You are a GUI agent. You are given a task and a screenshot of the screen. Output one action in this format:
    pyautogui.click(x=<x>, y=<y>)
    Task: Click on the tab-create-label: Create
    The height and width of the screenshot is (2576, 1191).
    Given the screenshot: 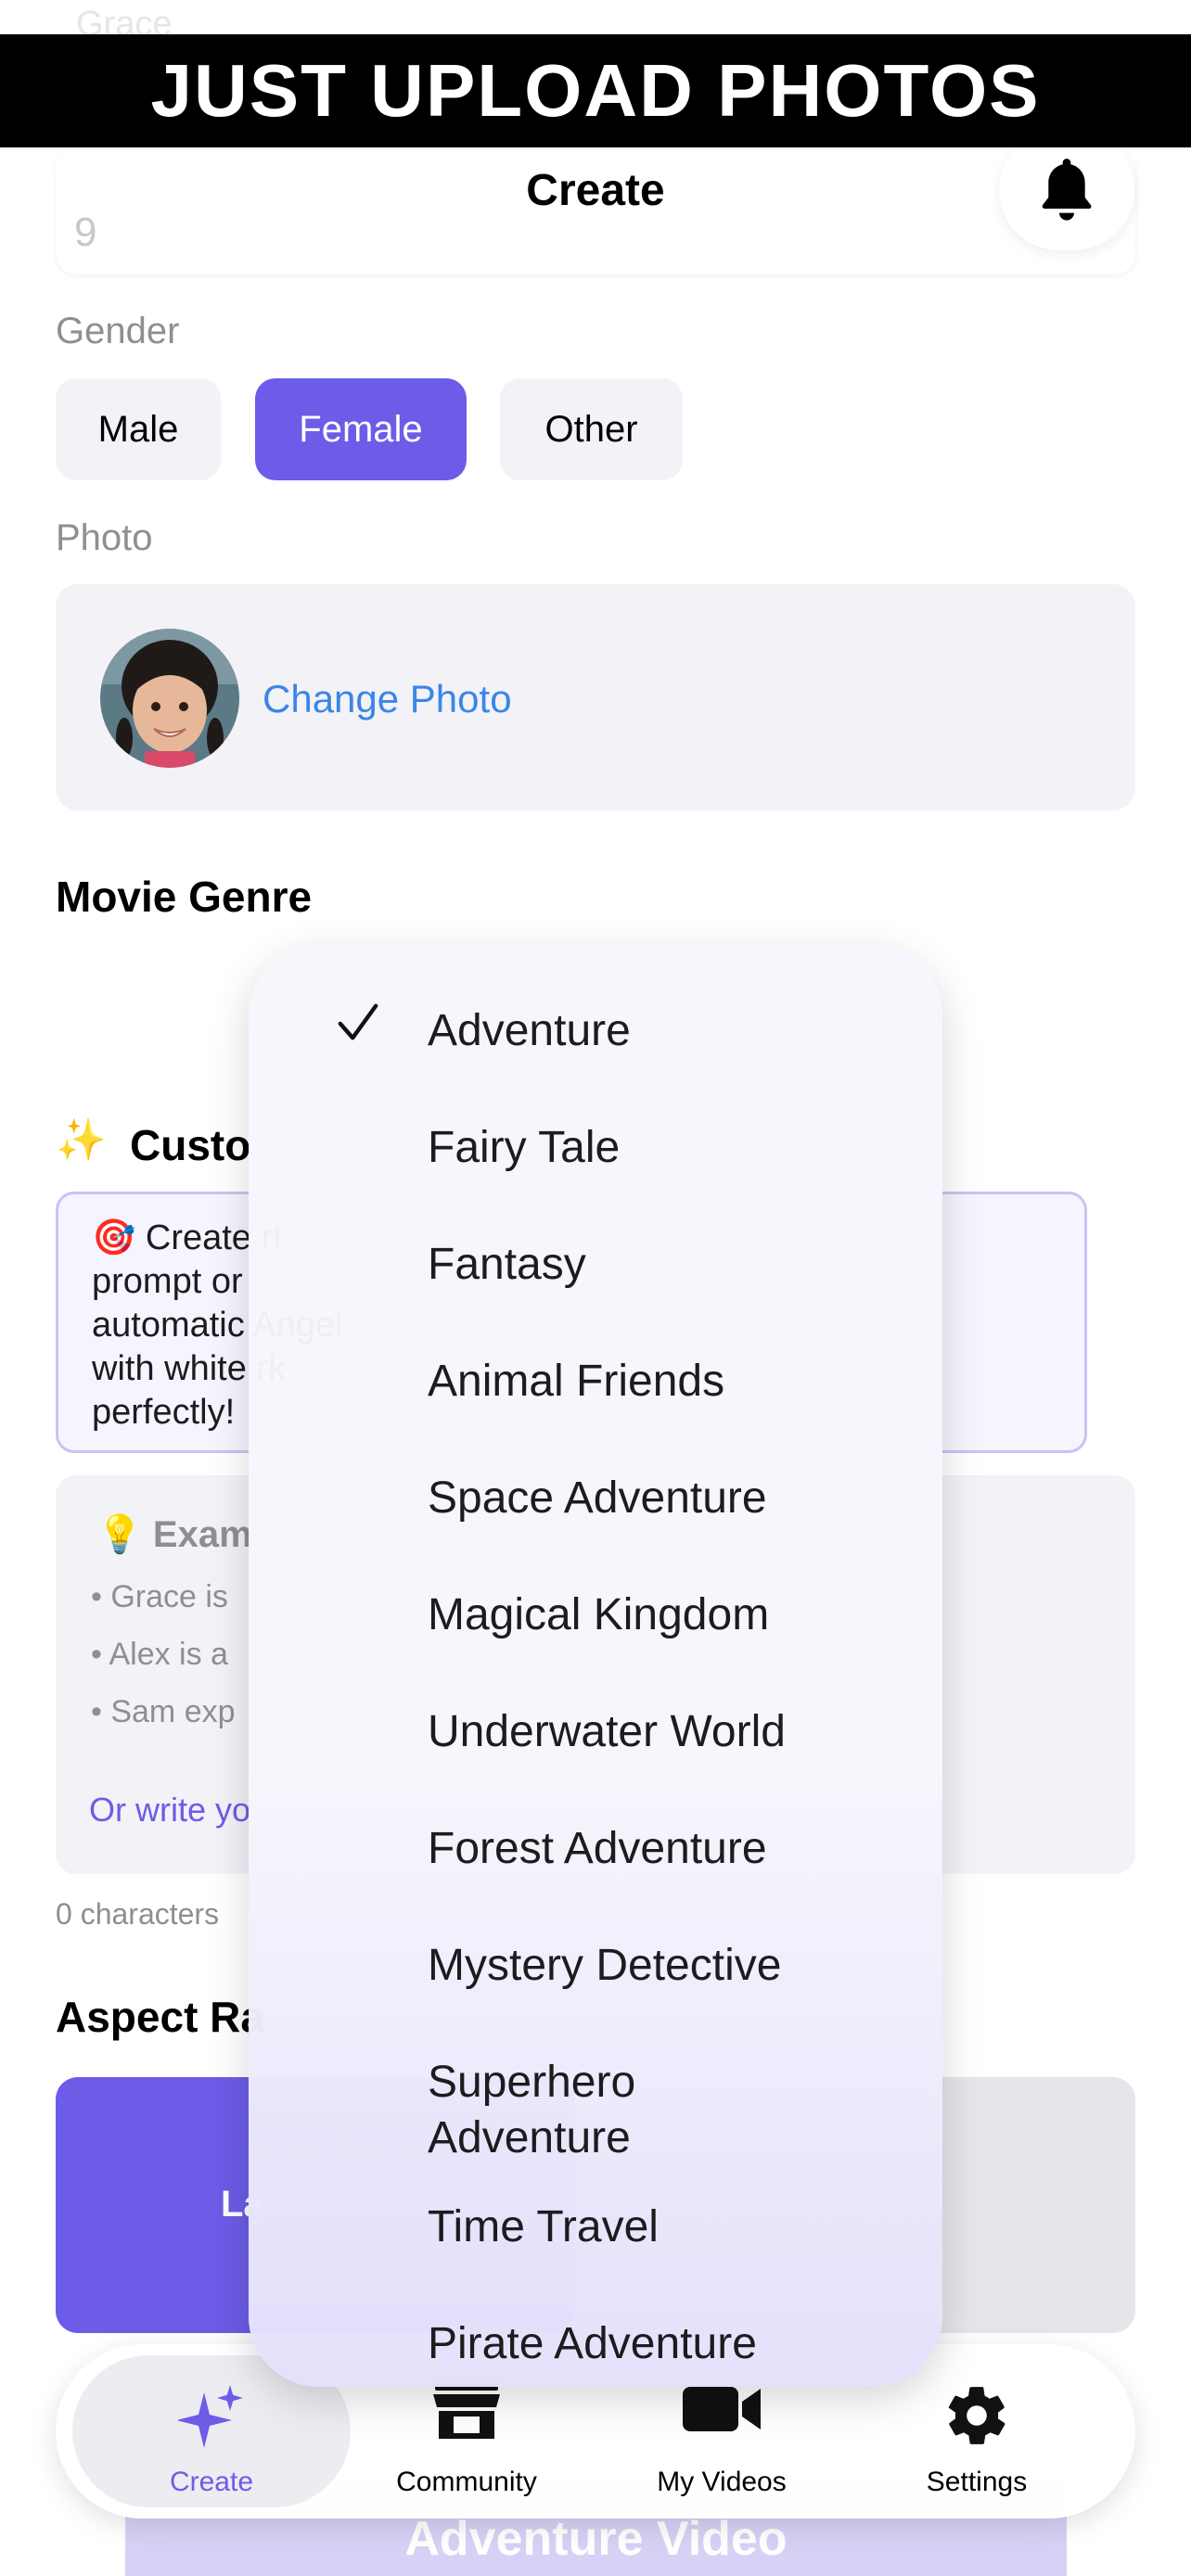 What is the action you would take?
    pyautogui.click(x=211, y=2482)
    